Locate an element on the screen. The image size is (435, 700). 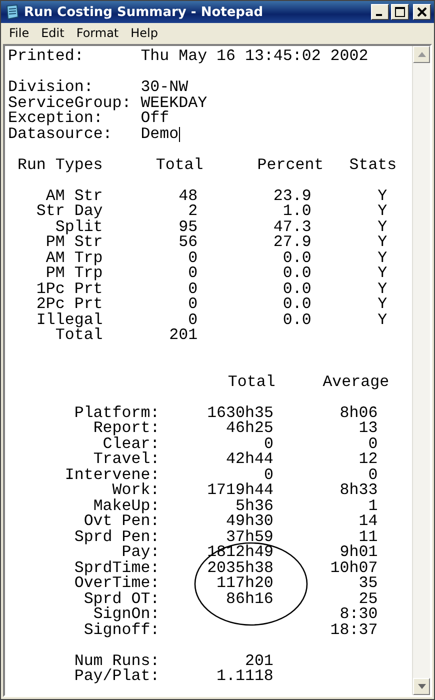
time-label: Signoff: is located at coordinates (121, 630).